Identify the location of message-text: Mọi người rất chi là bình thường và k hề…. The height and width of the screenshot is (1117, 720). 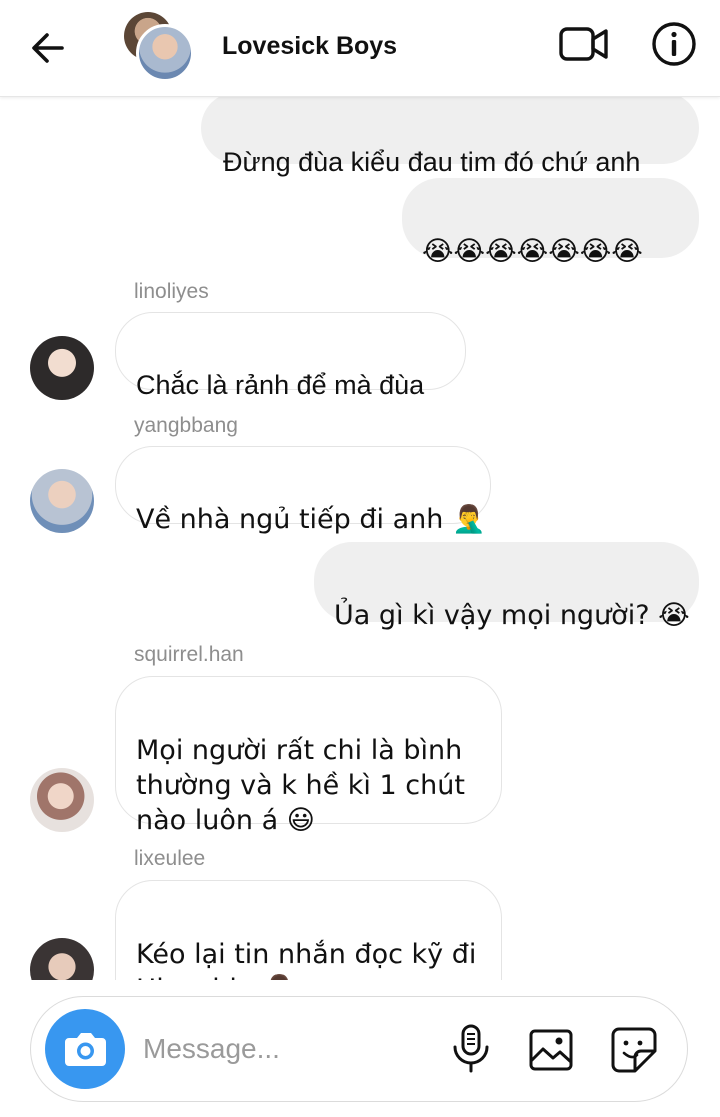
(300, 785).